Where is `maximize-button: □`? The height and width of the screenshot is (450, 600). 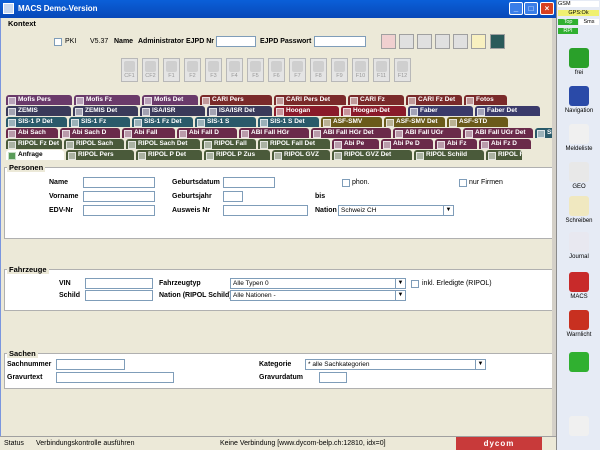
maximize-button: □ is located at coordinates (531, 8).